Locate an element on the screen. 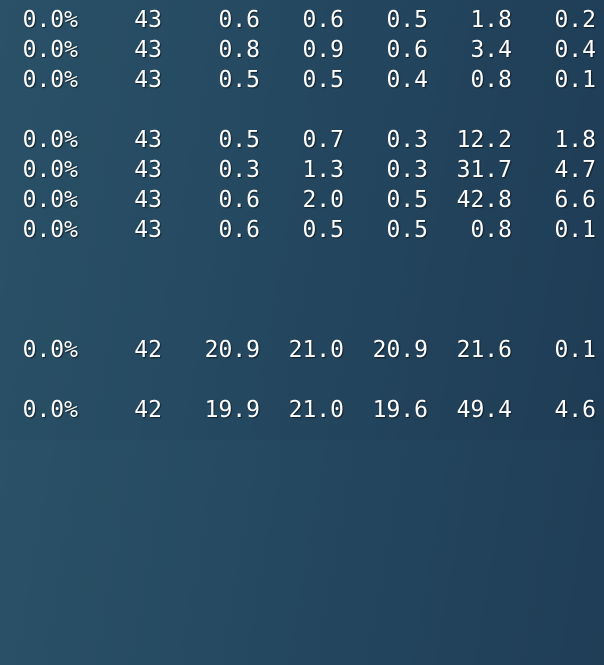 The image size is (604, 665). cell-value: 42.8 is located at coordinates (484, 200).